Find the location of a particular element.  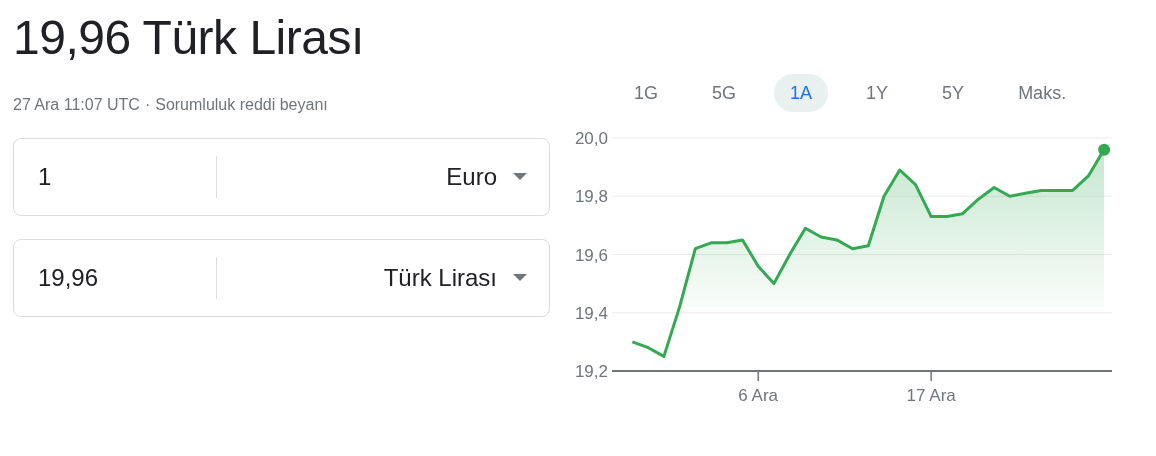

disclaimer-link: Sorumluluk reddi beyanı is located at coordinates (241, 105).